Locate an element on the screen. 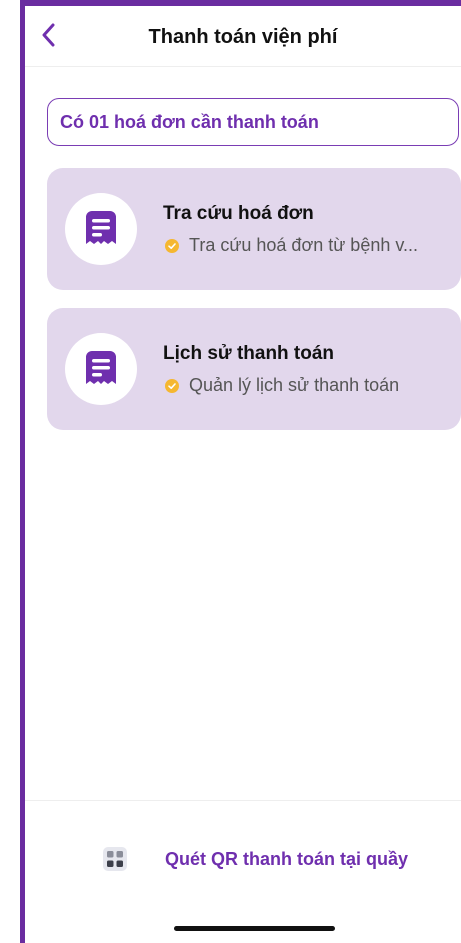 The image size is (461, 943). header-bar: Thanh toán viện phí is located at coordinates (243, 36).